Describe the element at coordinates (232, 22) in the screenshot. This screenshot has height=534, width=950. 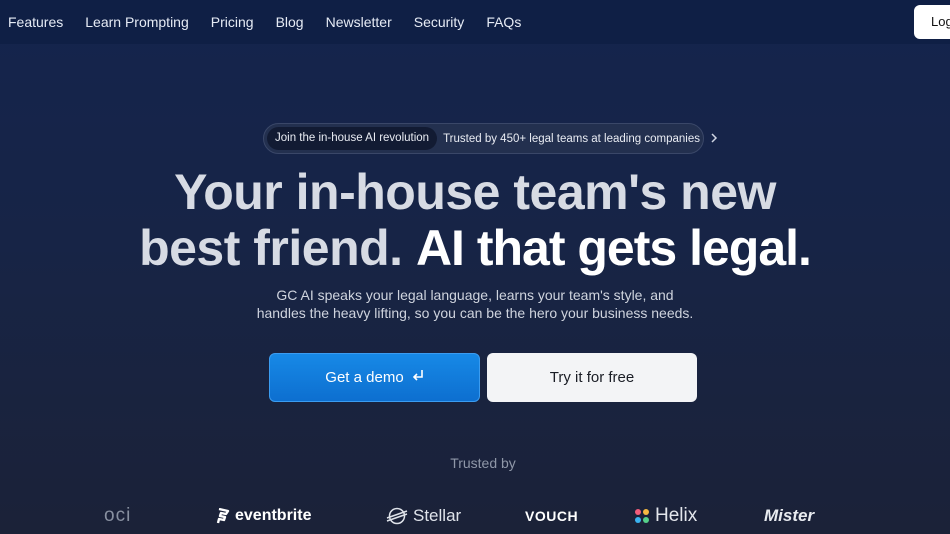
I see `nav-link-pricing: Pricing` at that location.